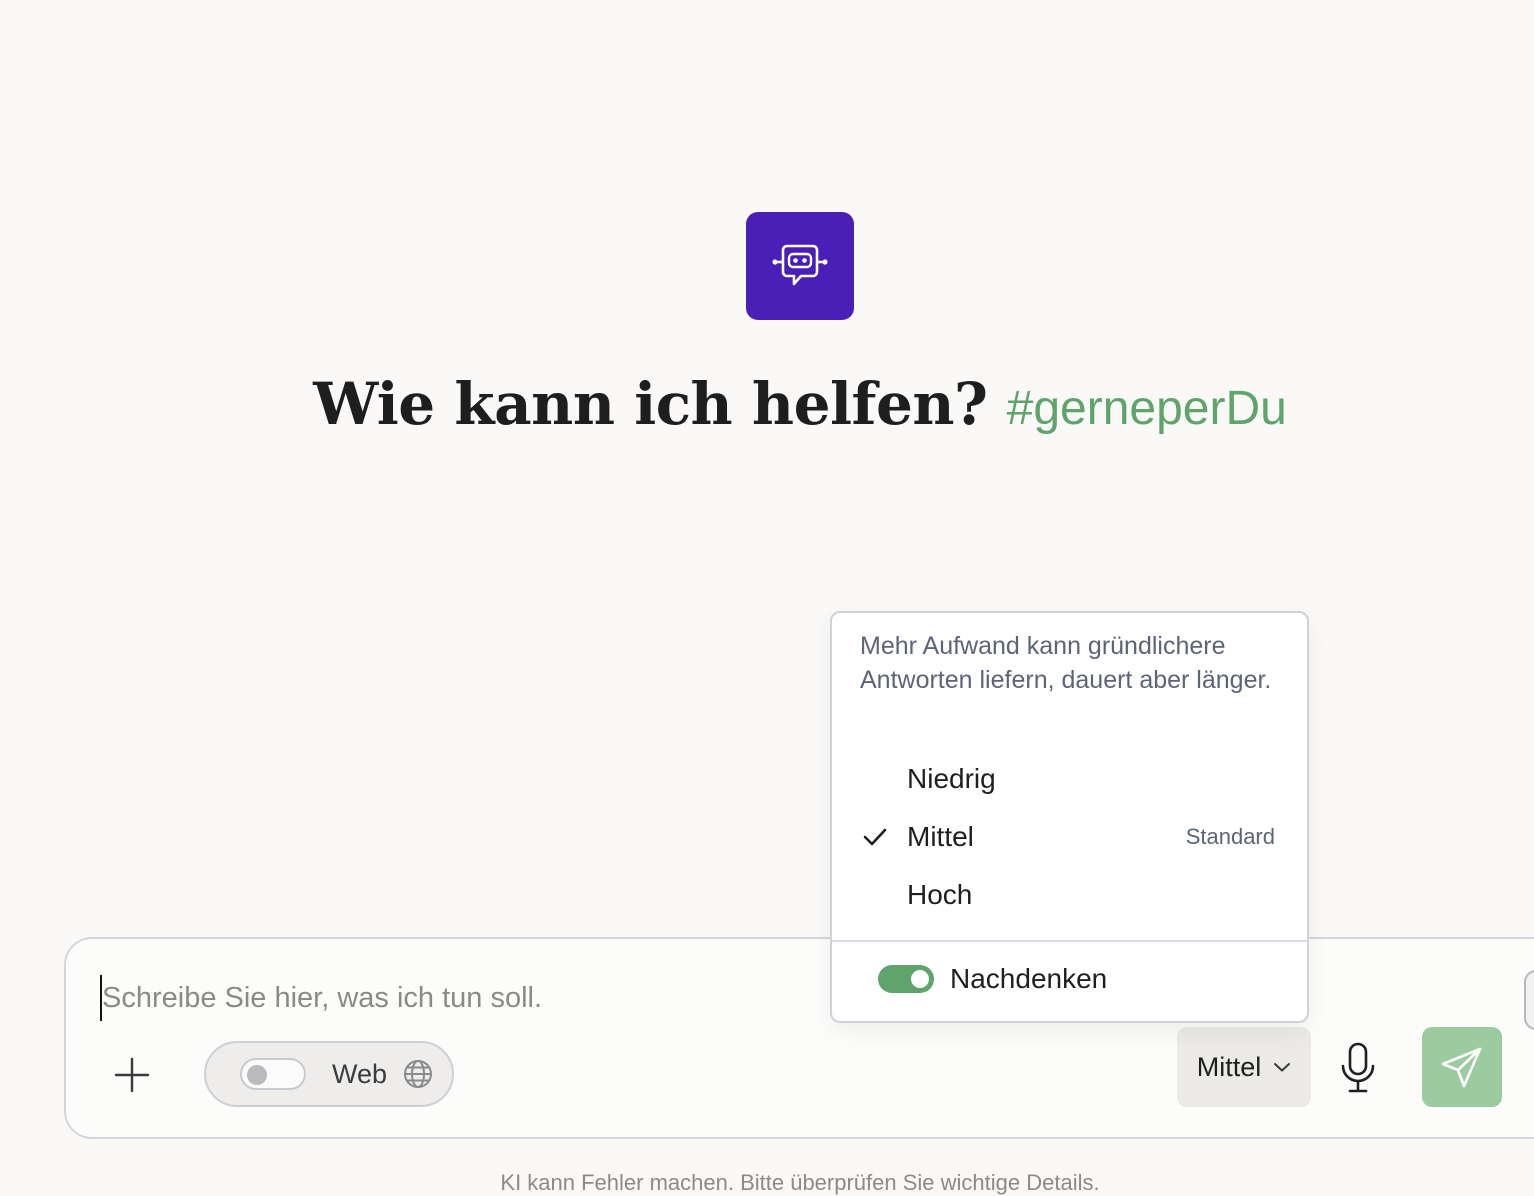 This screenshot has width=1534, height=1196. I want to click on menu-divider, so click(1069, 941).